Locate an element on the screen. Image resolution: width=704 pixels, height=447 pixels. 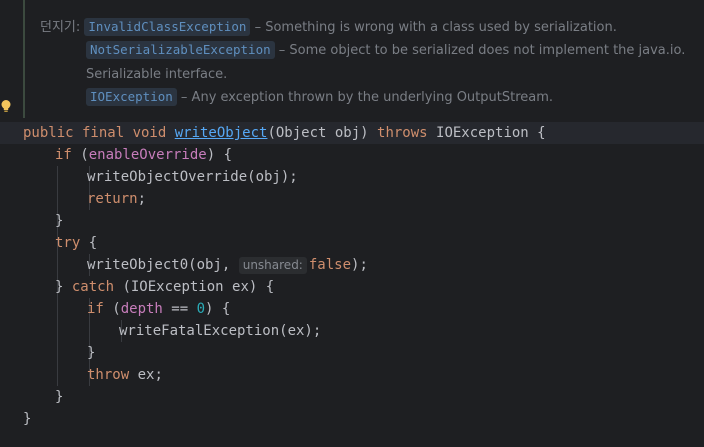
keyword: throws is located at coordinates (402, 133).